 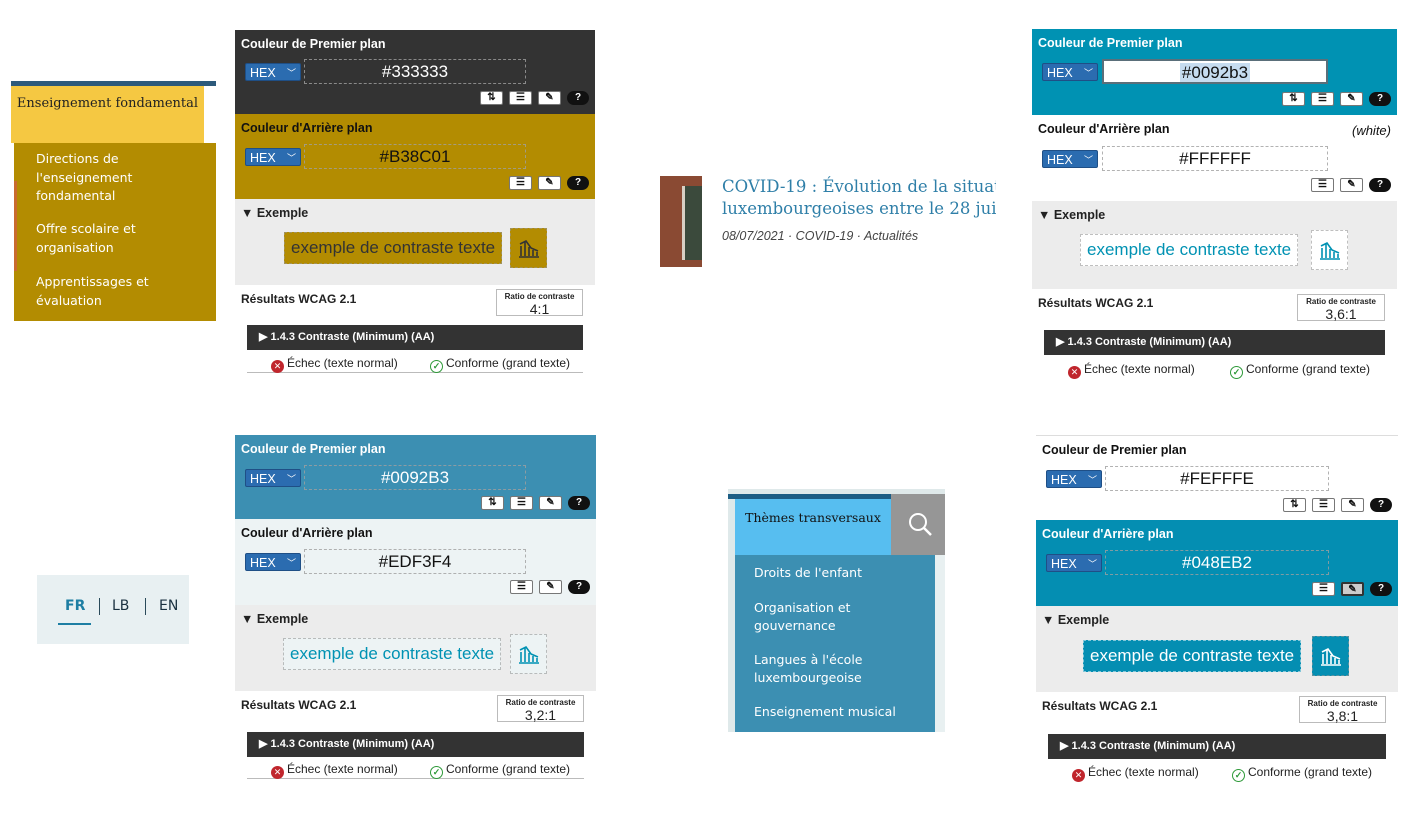 I want to click on background-hex-input: #048EB2, so click(x=1217, y=562).